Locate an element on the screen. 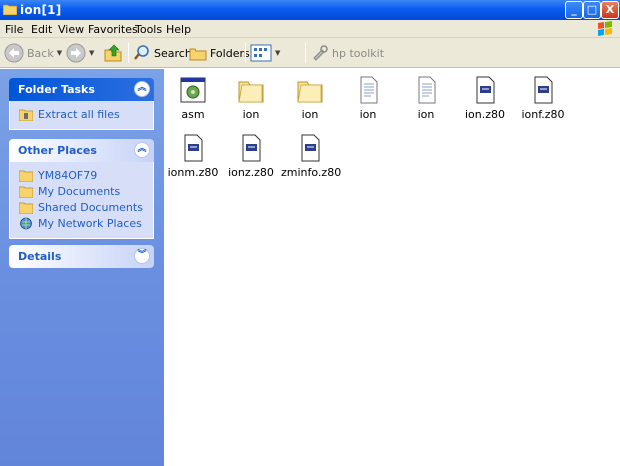  file-item-ion-z80: ion.z80 is located at coordinates (485, 97).